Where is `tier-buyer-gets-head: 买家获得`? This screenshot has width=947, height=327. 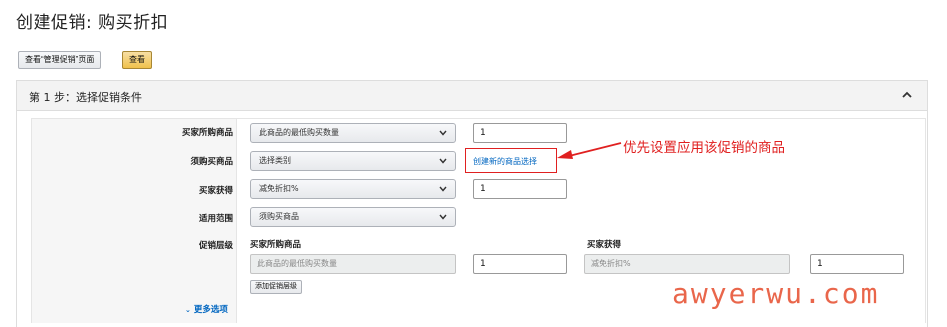
tier-buyer-gets-head: 买家获得 is located at coordinates (604, 245).